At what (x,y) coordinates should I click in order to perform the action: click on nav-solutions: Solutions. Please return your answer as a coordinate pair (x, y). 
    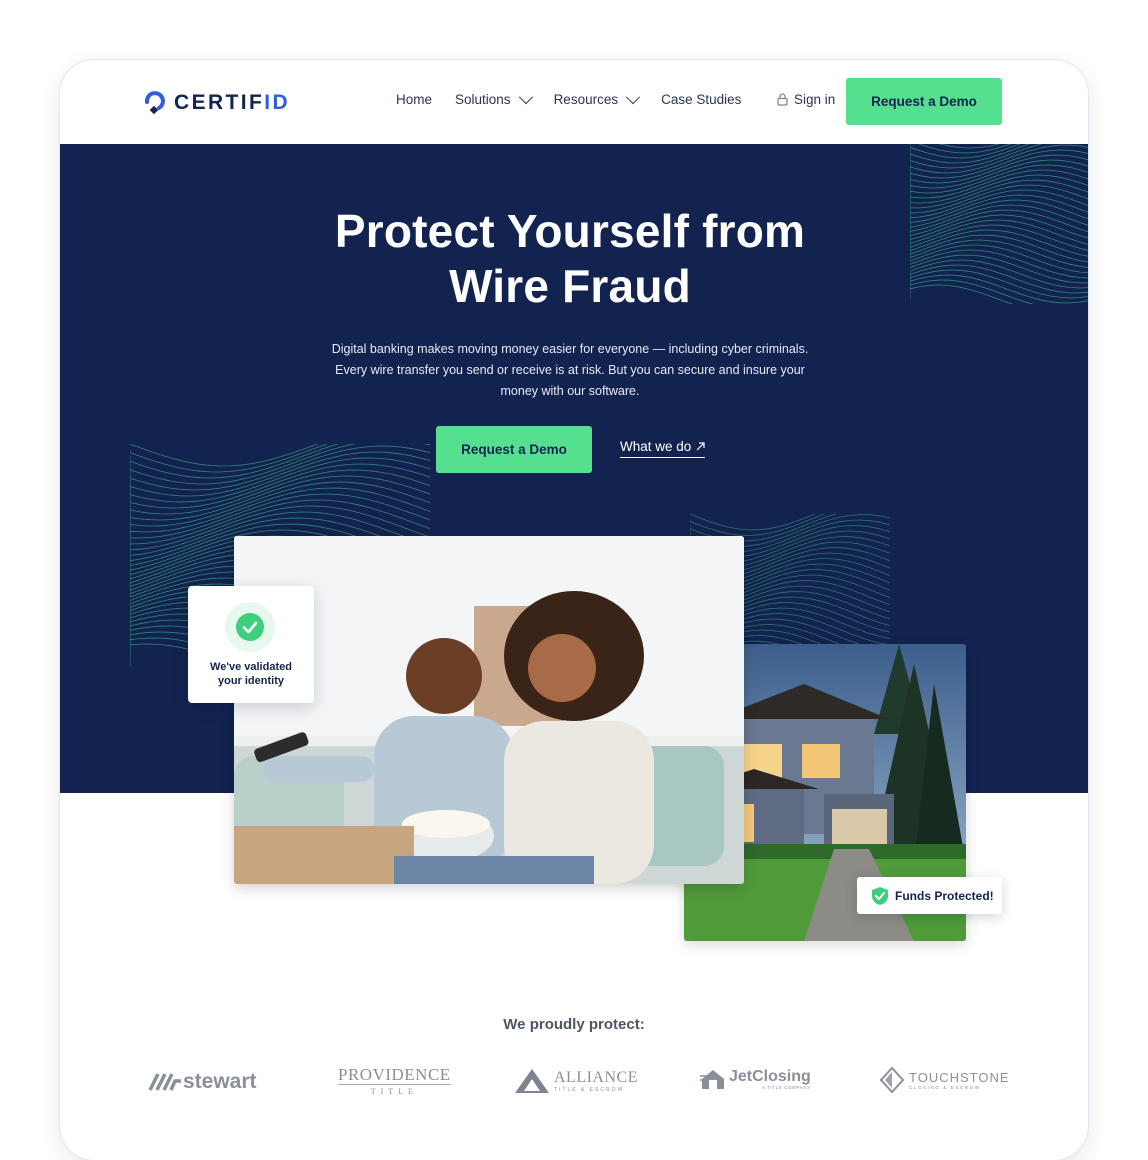
    Looking at the image, I should click on (494, 98).